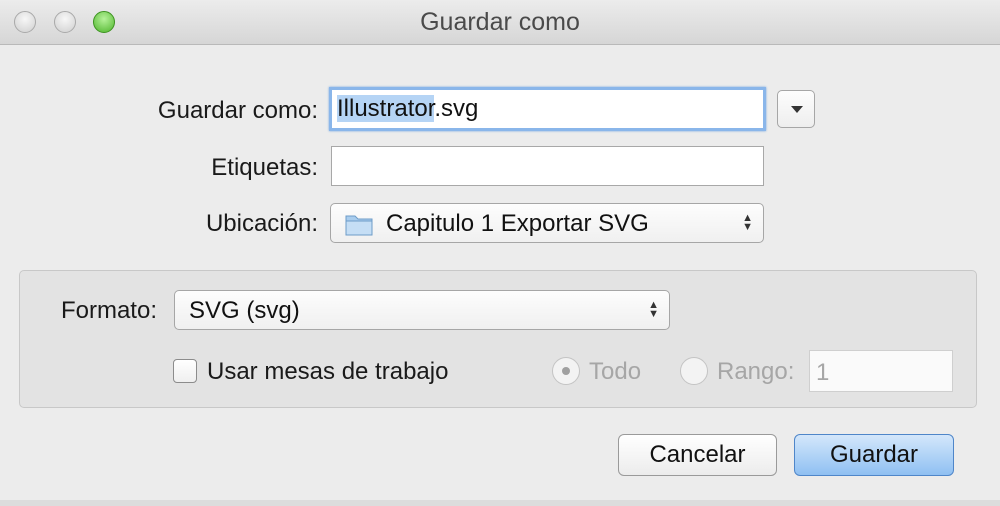 The width and height of the screenshot is (1000, 506). I want to click on chevron-down-icon, so click(797, 109).